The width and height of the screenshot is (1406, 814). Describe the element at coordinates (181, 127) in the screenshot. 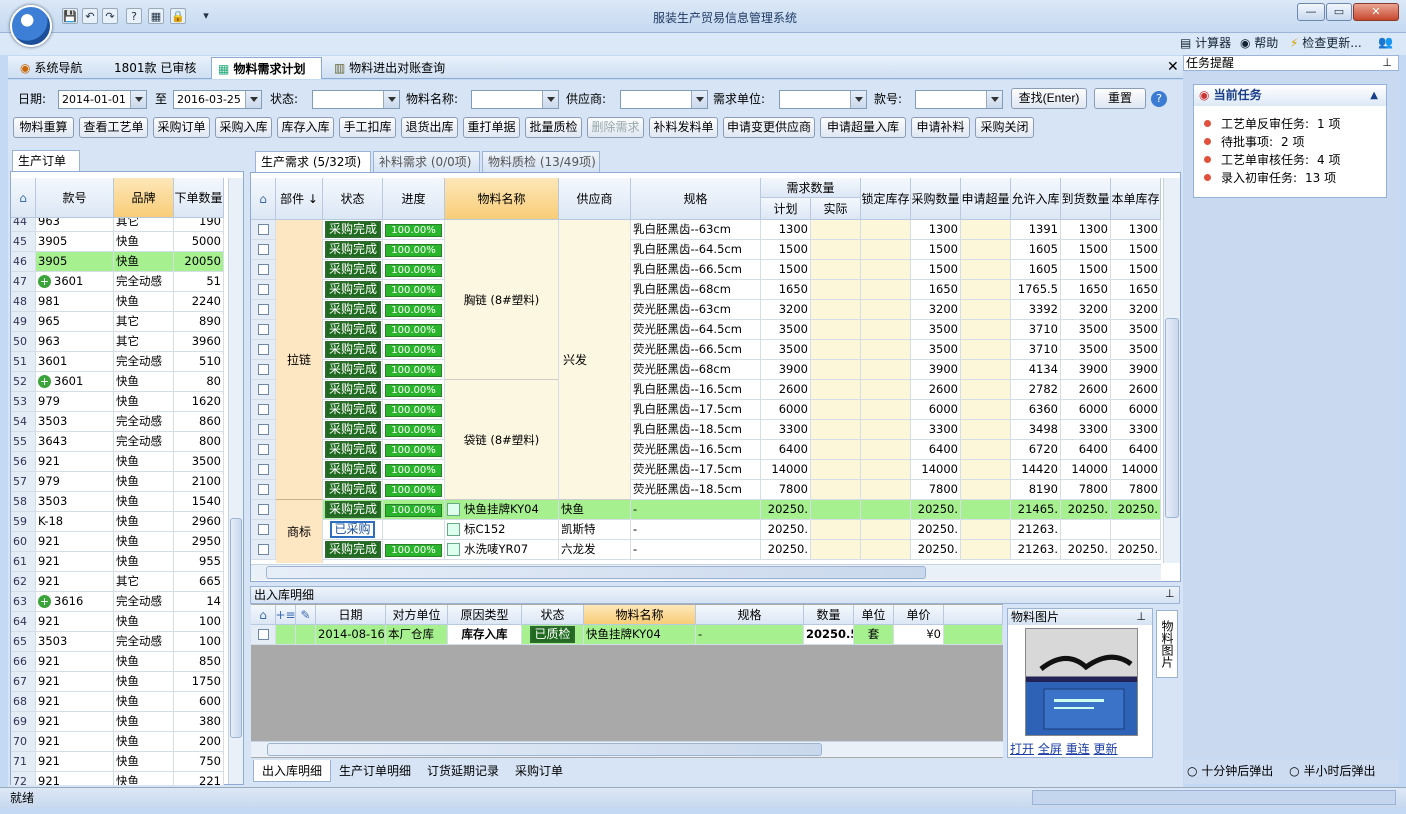

I see `action-button-2: 采购订单` at that location.